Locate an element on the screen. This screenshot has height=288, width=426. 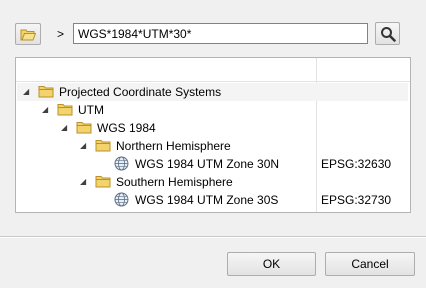
ok-button-label: OK is located at coordinates (271, 264).